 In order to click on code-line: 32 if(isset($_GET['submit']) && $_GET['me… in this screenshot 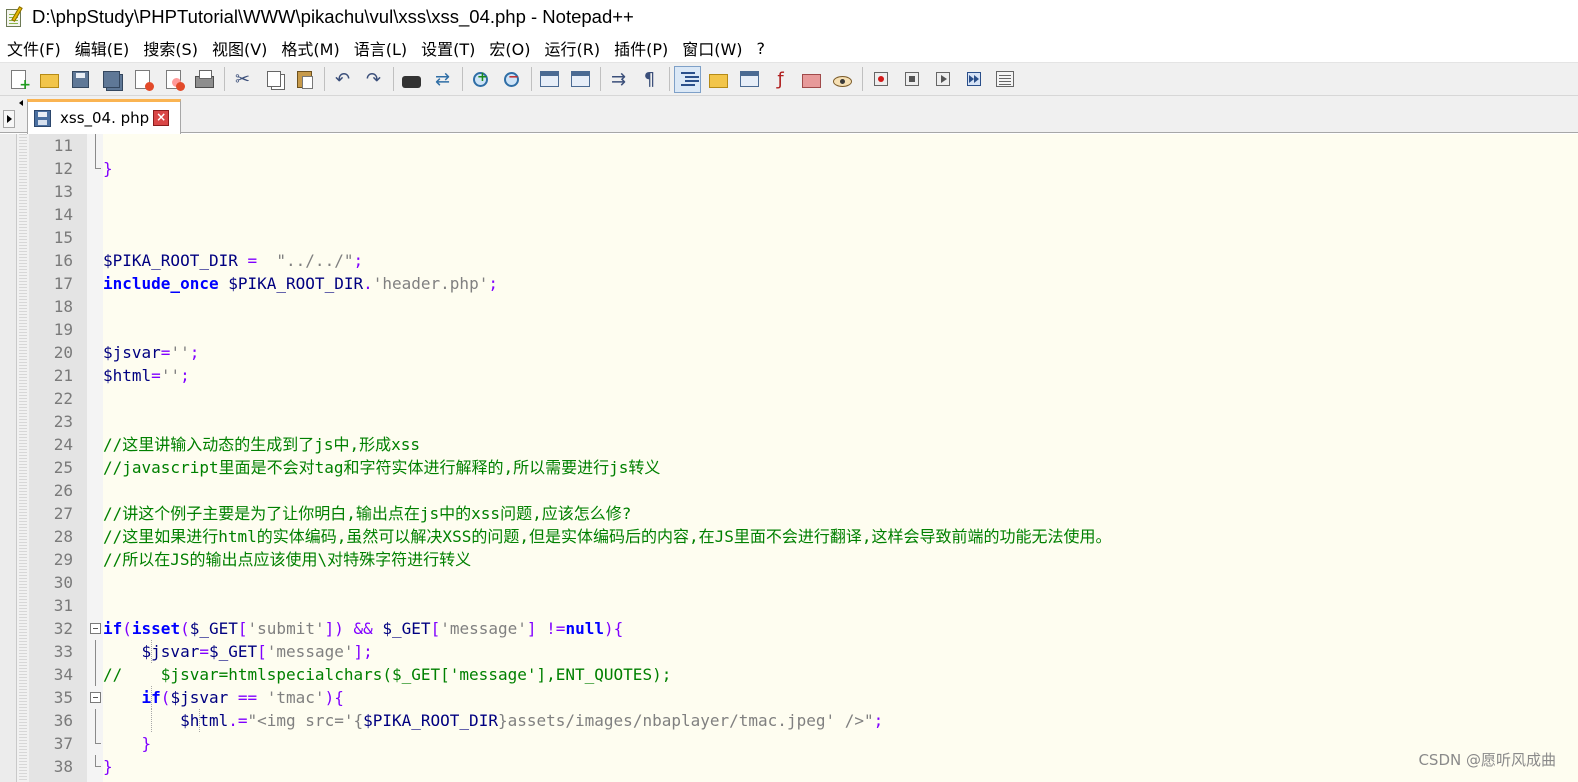, I will do `click(789, 628)`.